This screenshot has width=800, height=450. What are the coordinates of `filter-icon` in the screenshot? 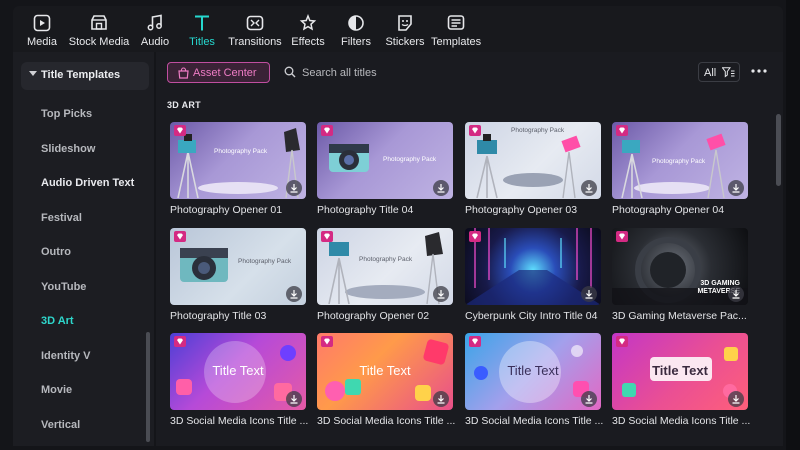 It's located at (728, 72).